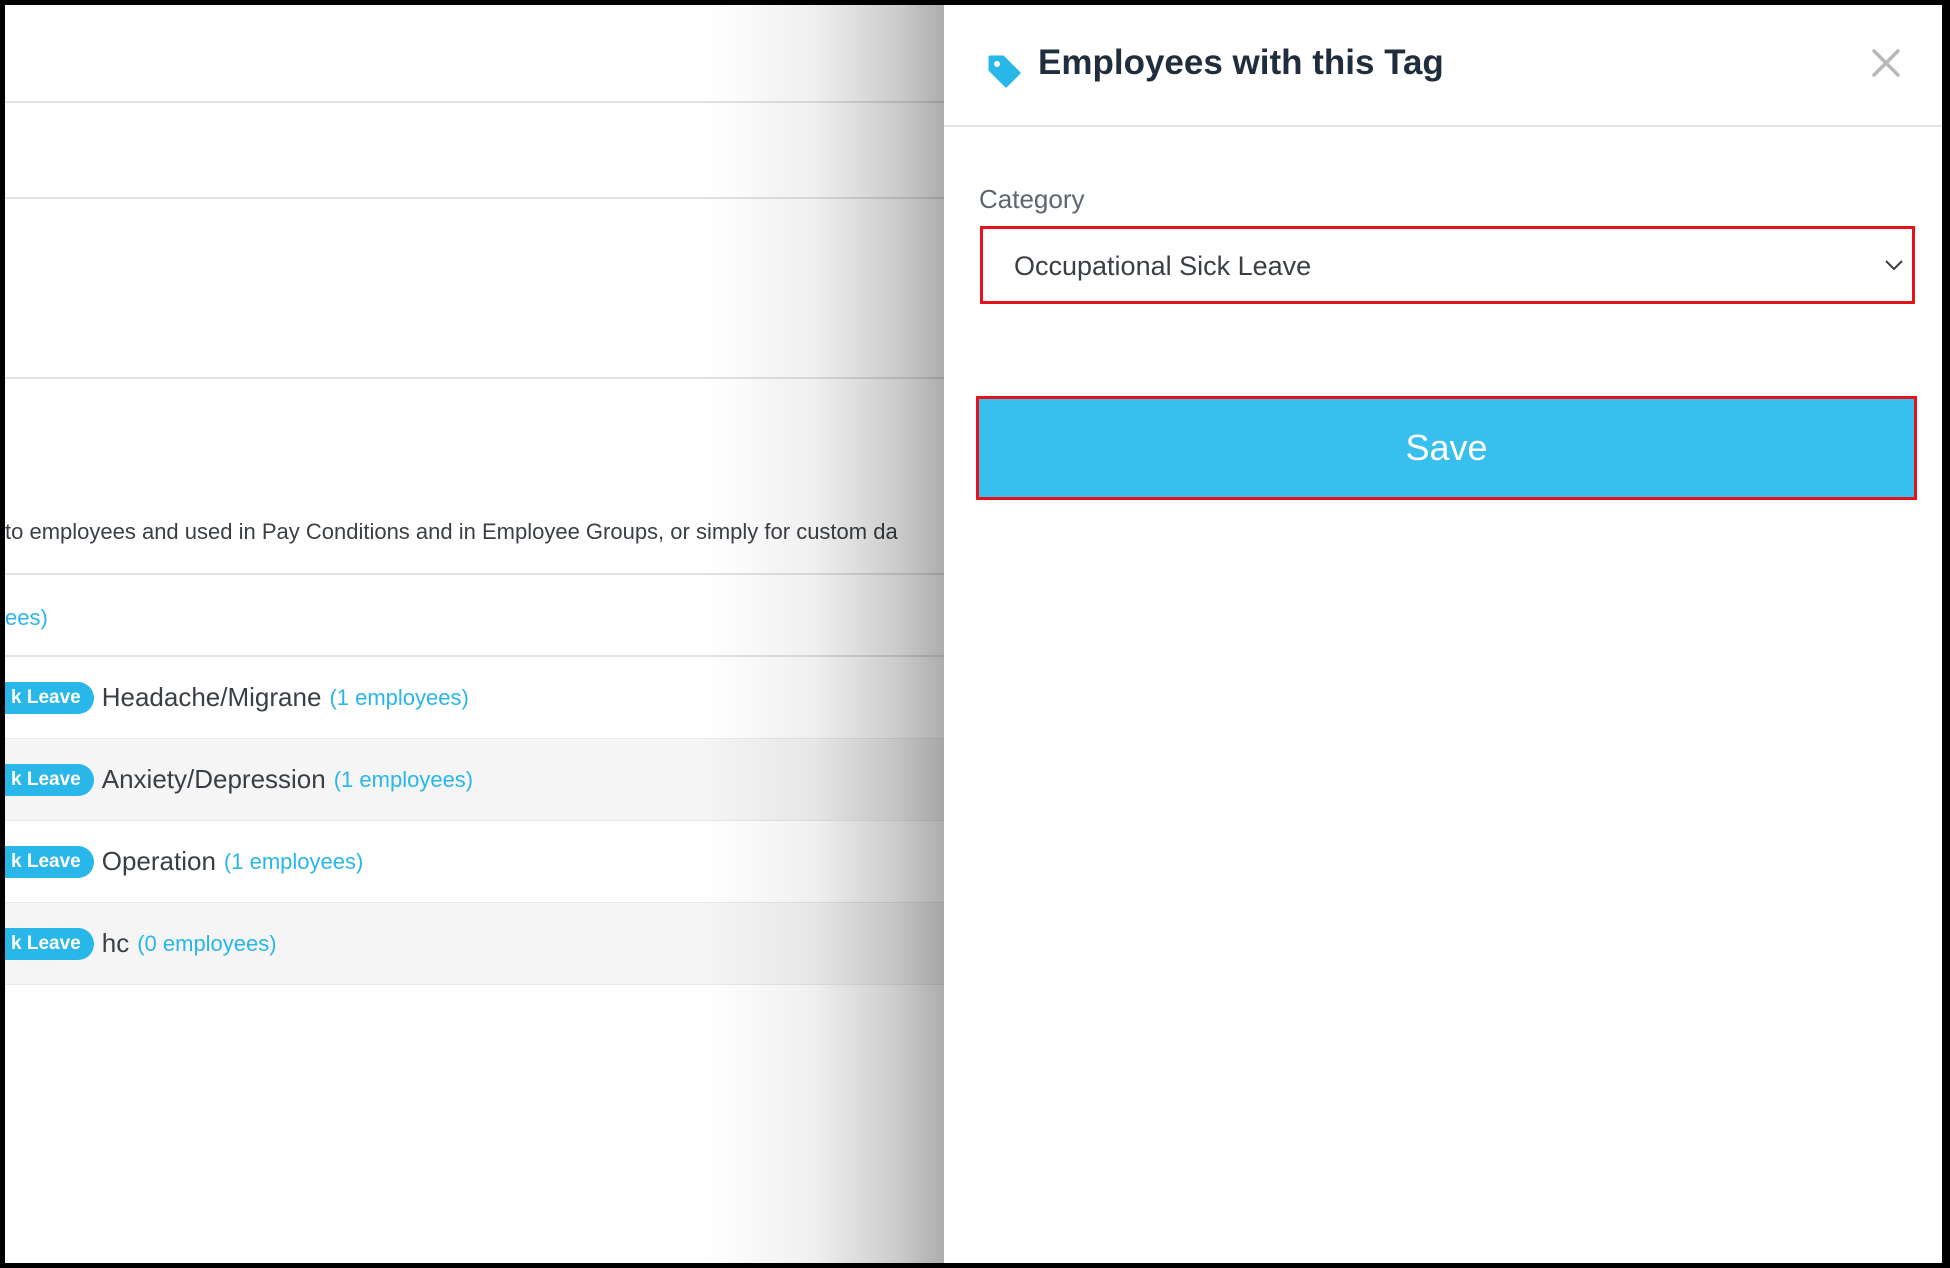 This screenshot has width=1950, height=1268. Describe the element at coordinates (1163, 266) in the screenshot. I see `category-selected-value: Occupational Sick Leave` at that location.